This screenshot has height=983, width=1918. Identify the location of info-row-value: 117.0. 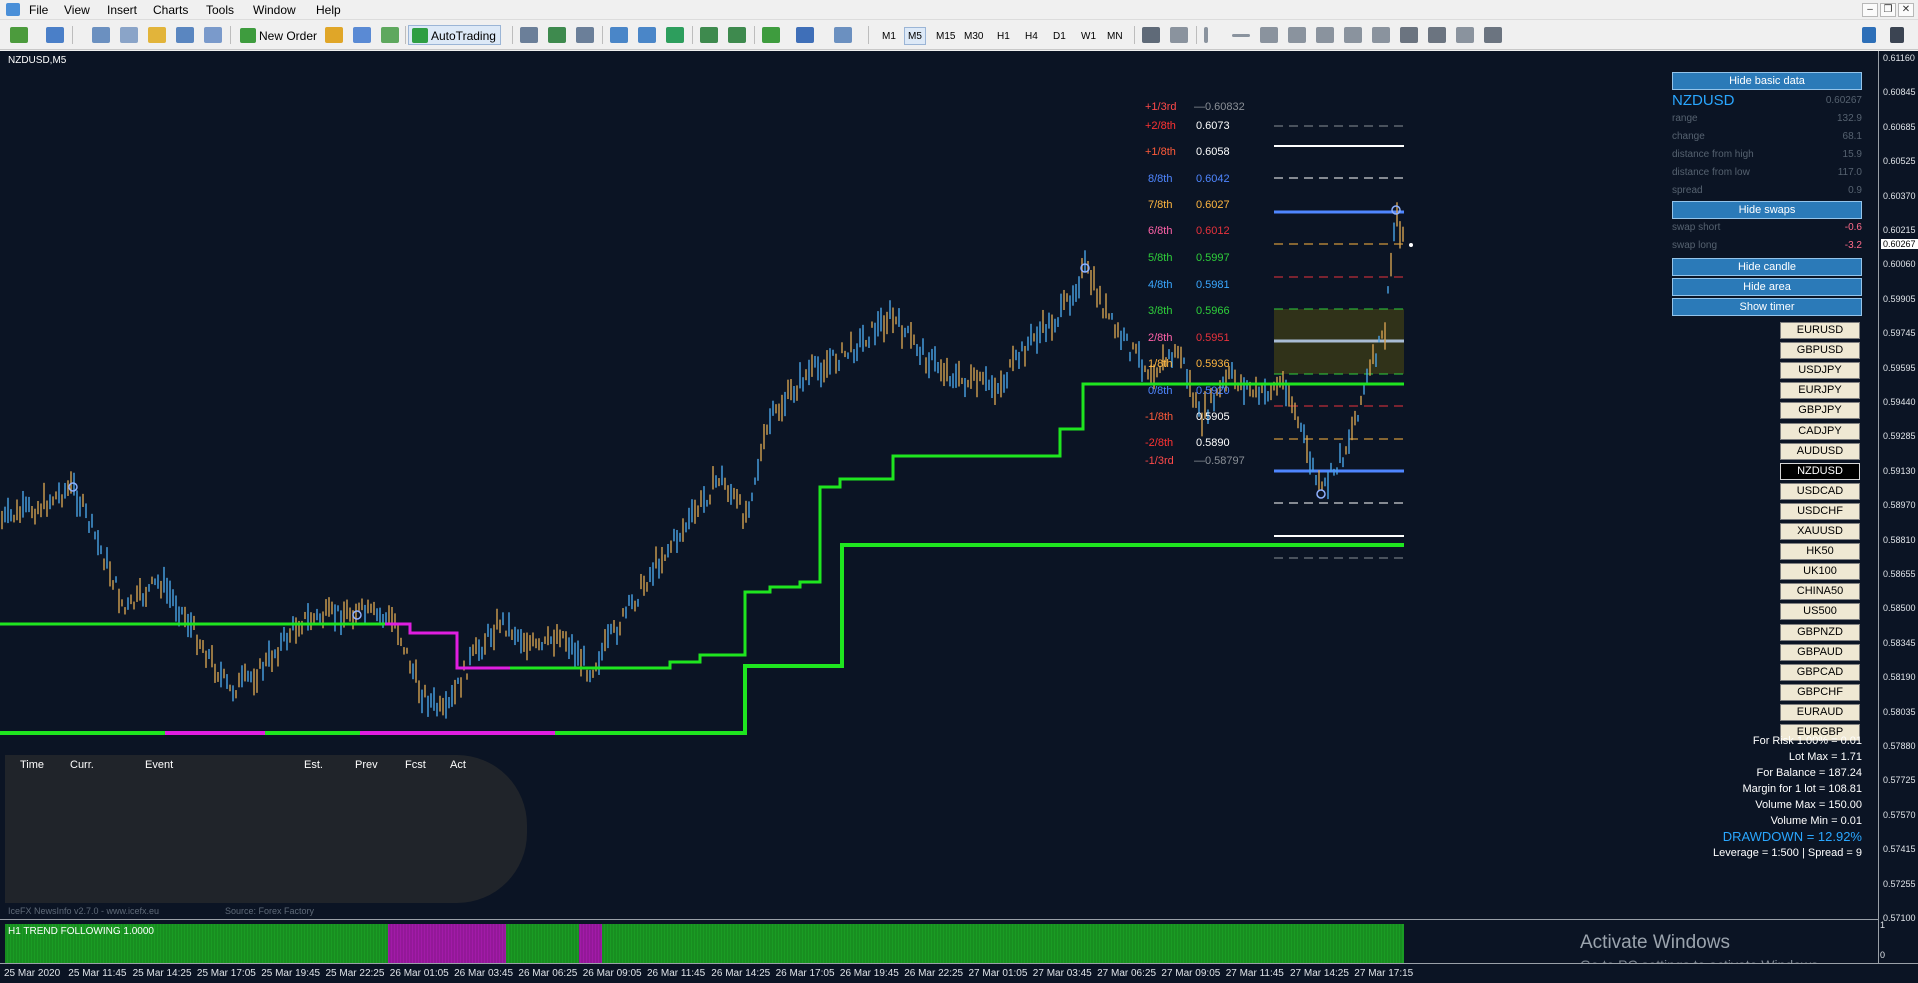
(1849, 172).